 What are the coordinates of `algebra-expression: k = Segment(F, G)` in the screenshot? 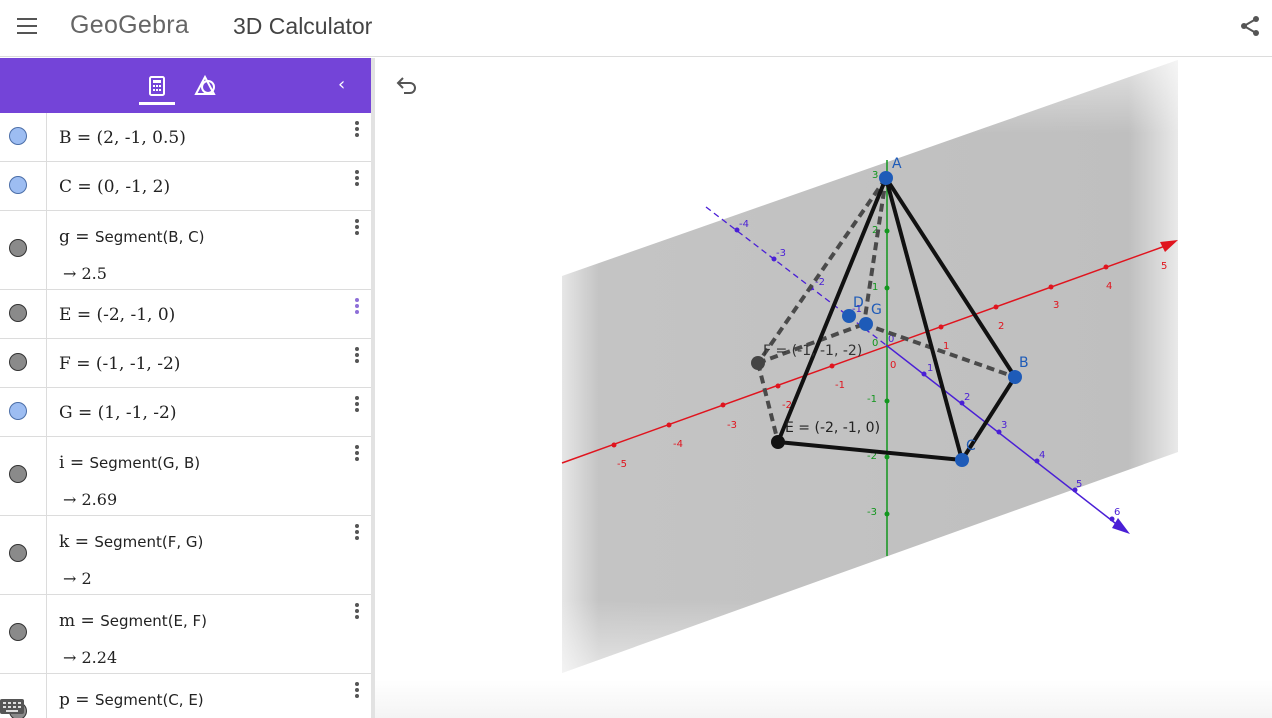 It's located at (131, 542).